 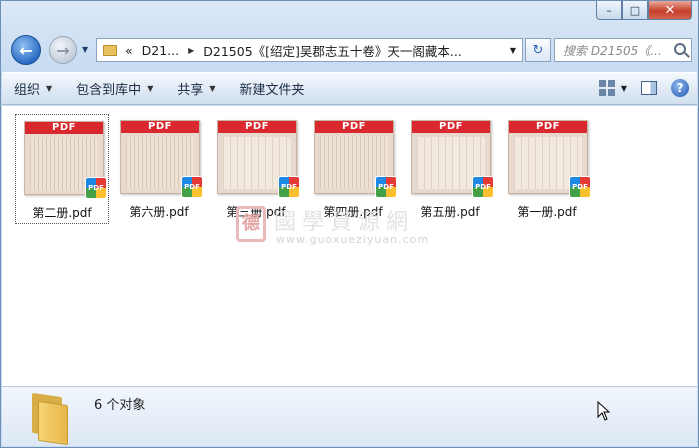 I want to click on refresh-icon: ↻, so click(x=538, y=50).